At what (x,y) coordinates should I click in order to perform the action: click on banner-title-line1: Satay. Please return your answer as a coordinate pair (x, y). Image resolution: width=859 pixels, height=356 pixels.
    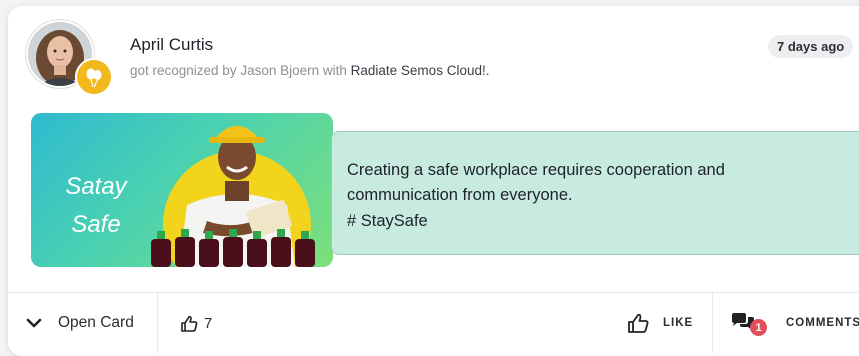
    Looking at the image, I should click on (96, 186).